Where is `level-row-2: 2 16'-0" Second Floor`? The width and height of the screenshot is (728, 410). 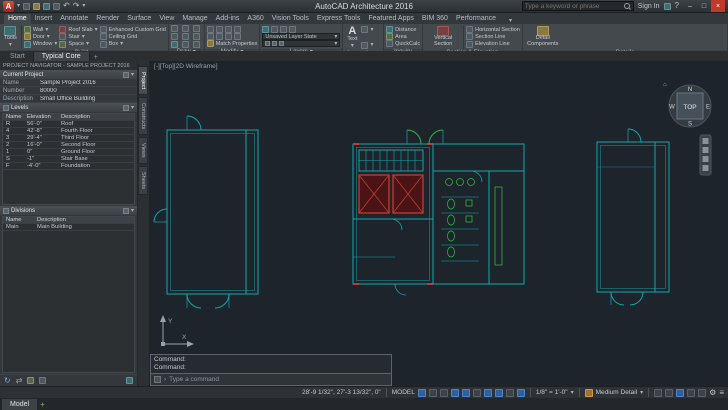
level-row-2: 2 16'-0" Second Floor is located at coordinates (68, 145).